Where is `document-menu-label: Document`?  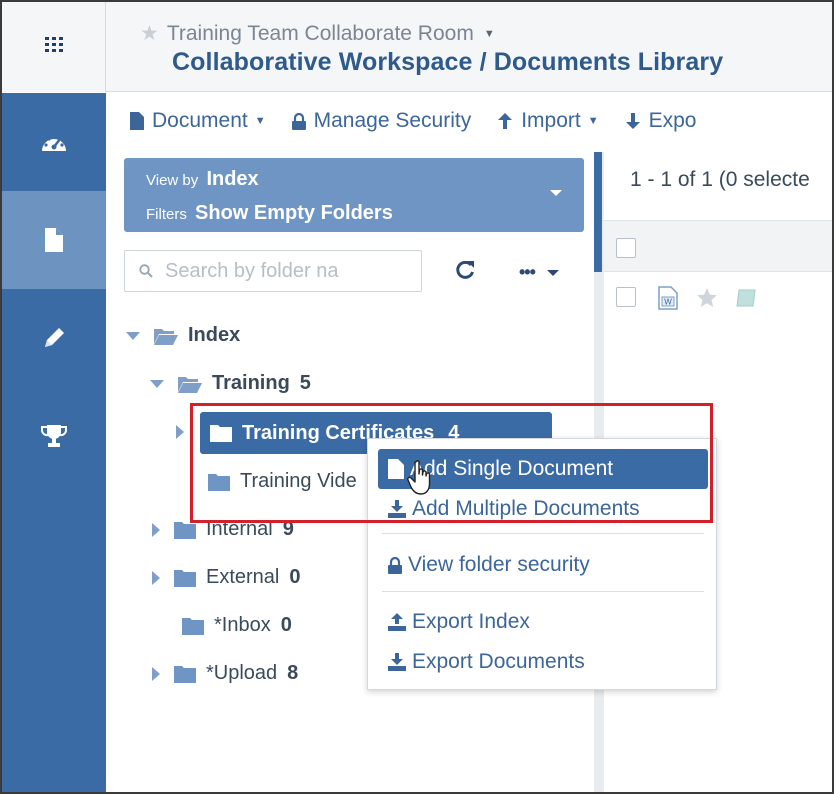 document-menu-label: Document is located at coordinates (200, 120).